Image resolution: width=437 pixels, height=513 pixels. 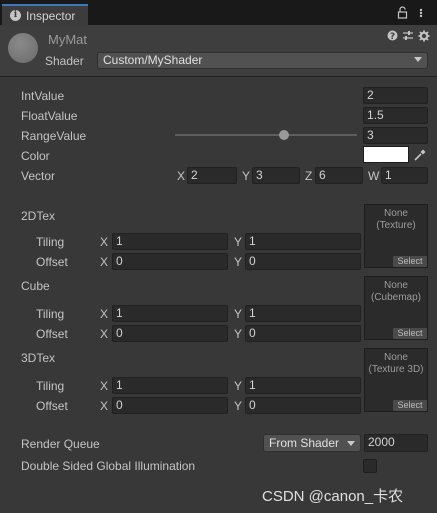 What do you see at coordinates (238, 314) in the screenshot?
I see `cube-tiling-y-label: Y` at bounding box center [238, 314].